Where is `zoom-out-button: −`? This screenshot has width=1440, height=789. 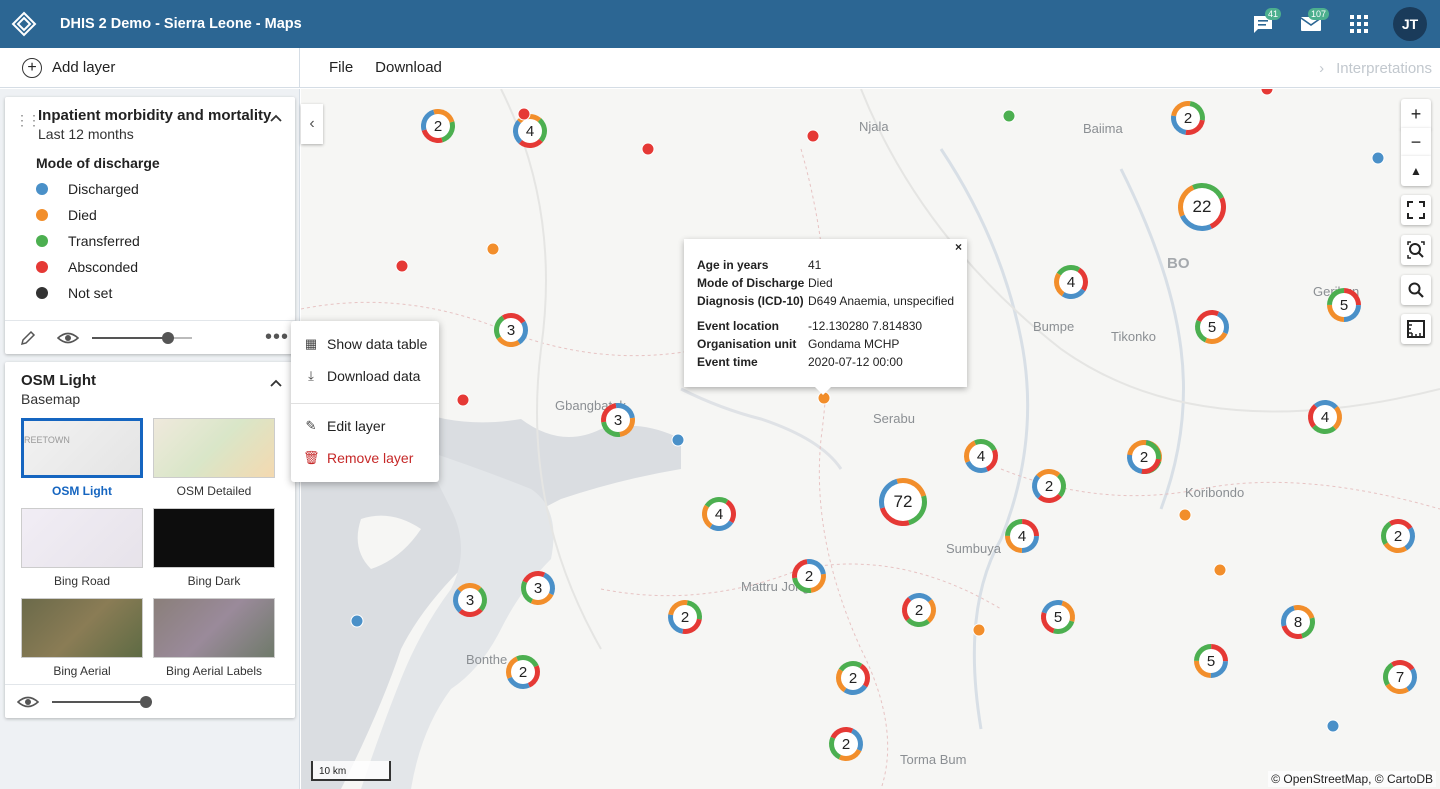 zoom-out-button: − is located at coordinates (1416, 142).